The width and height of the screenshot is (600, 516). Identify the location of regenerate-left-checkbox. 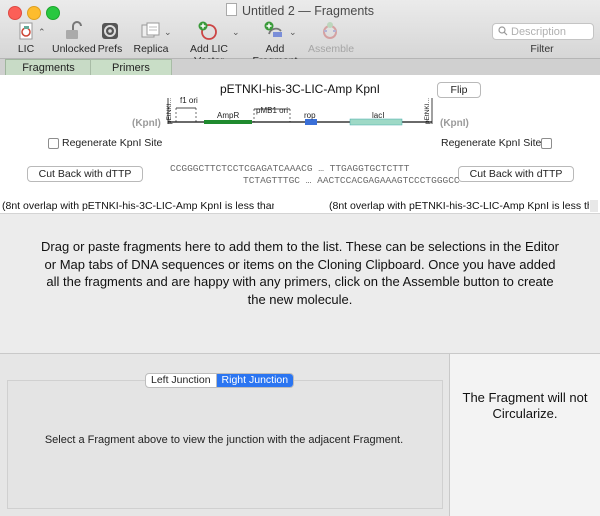
(53, 143).